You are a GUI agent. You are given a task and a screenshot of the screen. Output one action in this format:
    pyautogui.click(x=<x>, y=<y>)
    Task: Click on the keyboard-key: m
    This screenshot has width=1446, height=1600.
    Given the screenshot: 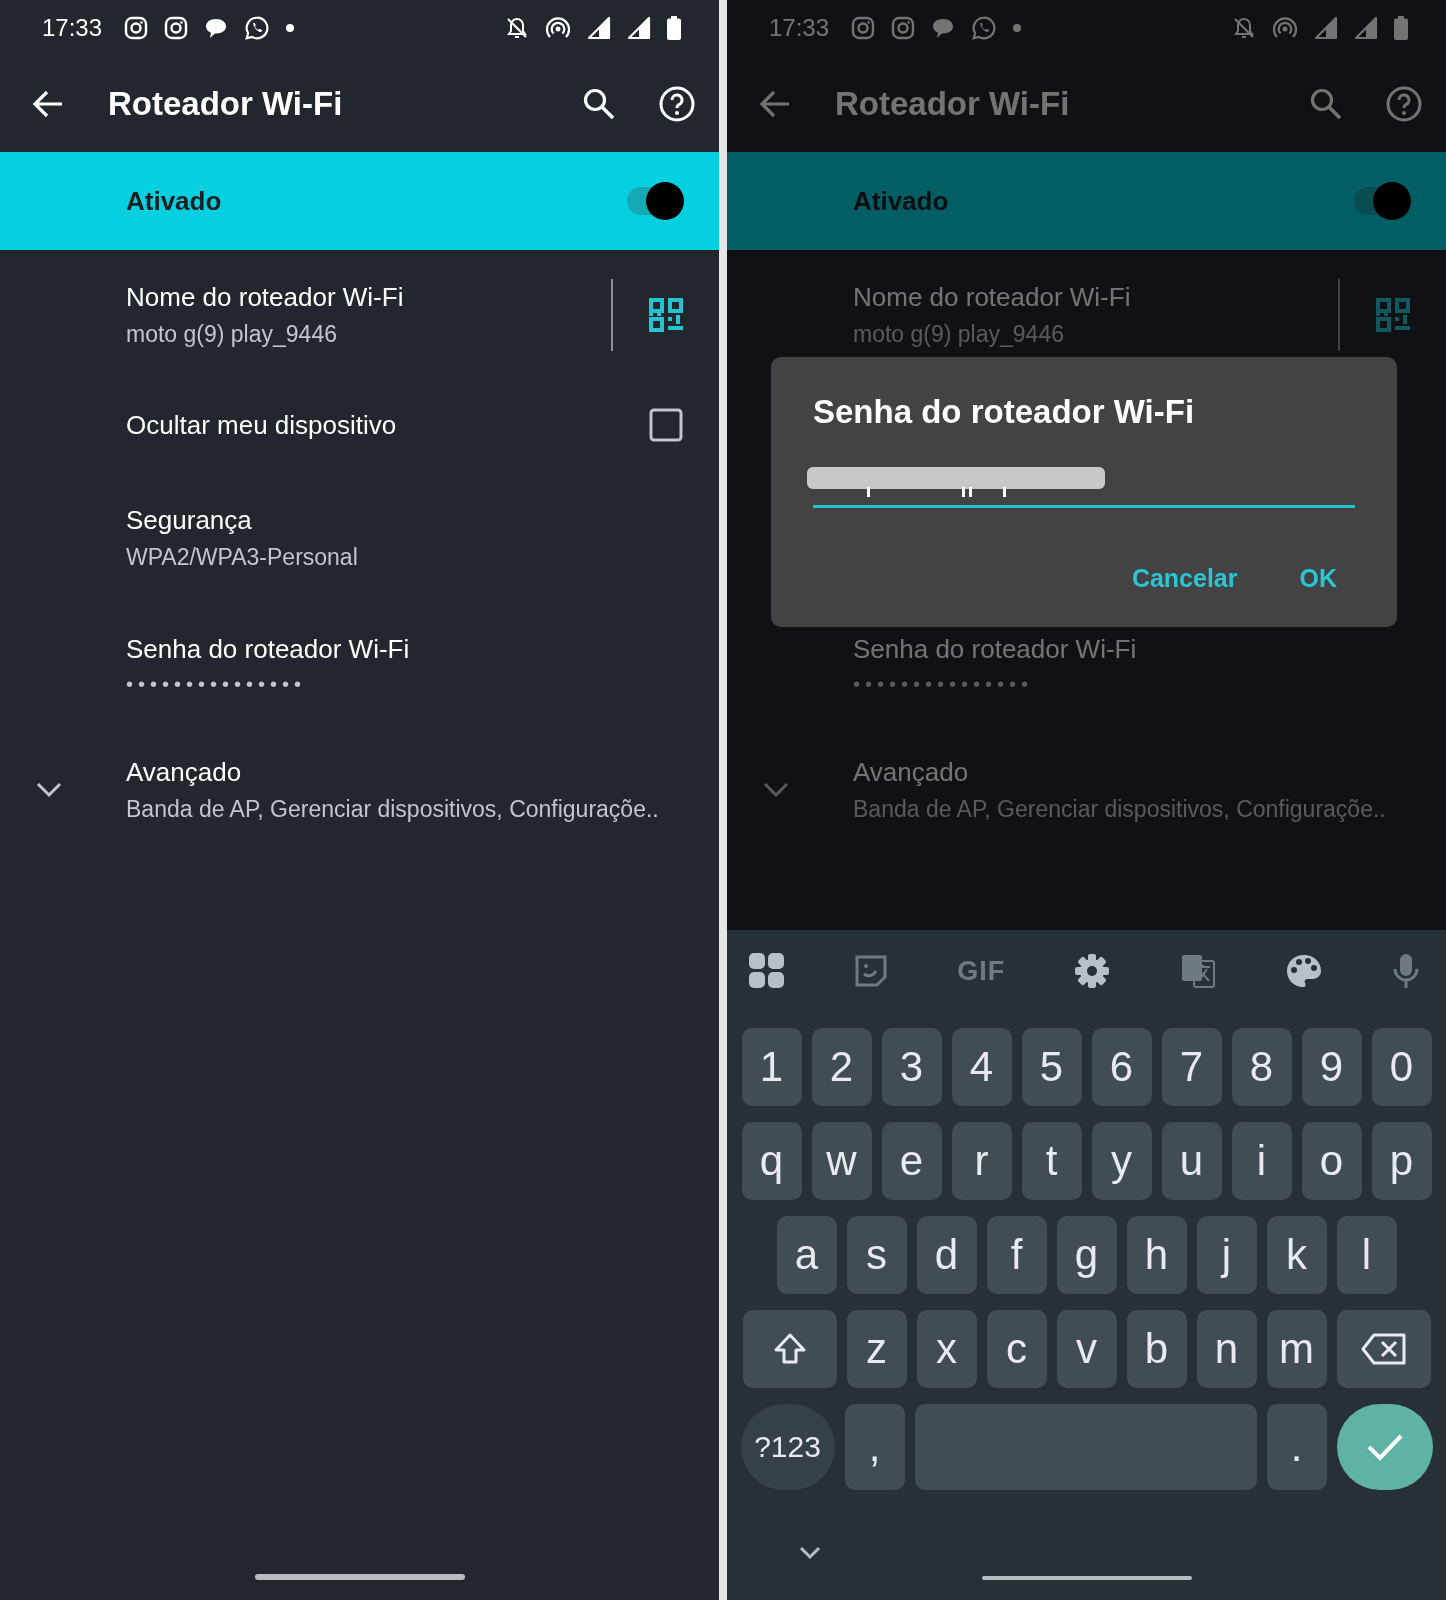 What is the action you would take?
    pyautogui.click(x=1296, y=1349)
    